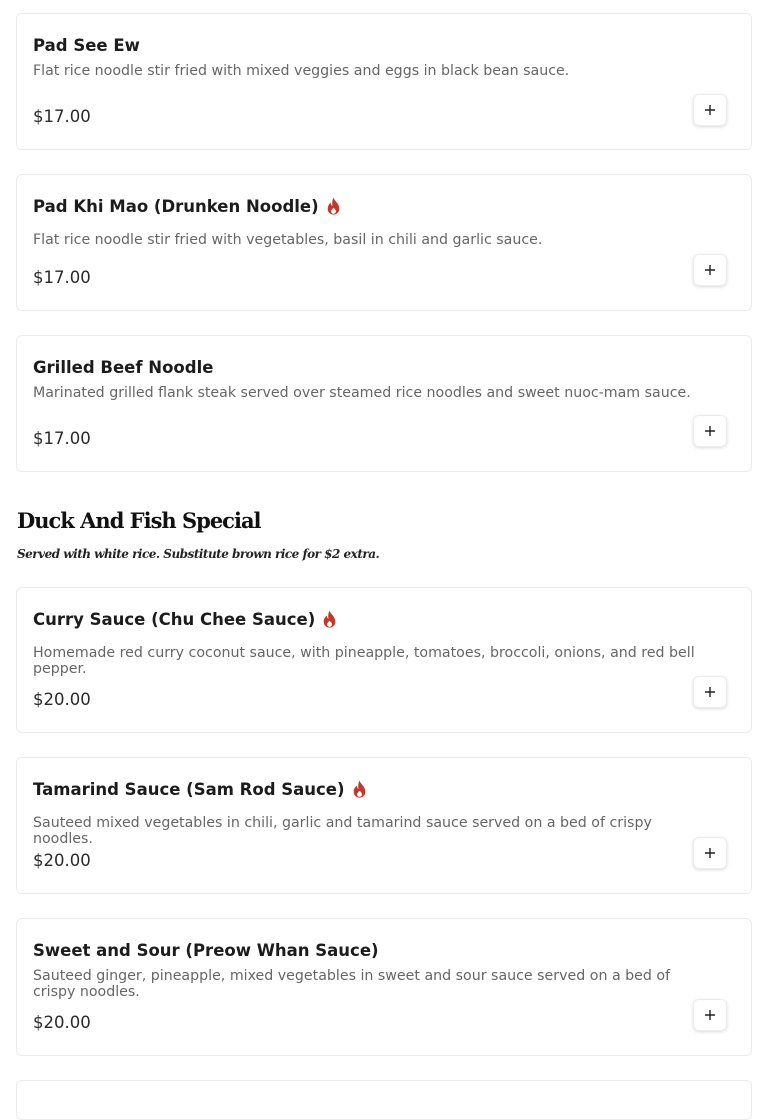 The height and width of the screenshot is (1120, 770). Describe the element at coordinates (200, 789) in the screenshot. I see `item-name: Tamarind Sauce (Sam Rod Sauce)` at that location.